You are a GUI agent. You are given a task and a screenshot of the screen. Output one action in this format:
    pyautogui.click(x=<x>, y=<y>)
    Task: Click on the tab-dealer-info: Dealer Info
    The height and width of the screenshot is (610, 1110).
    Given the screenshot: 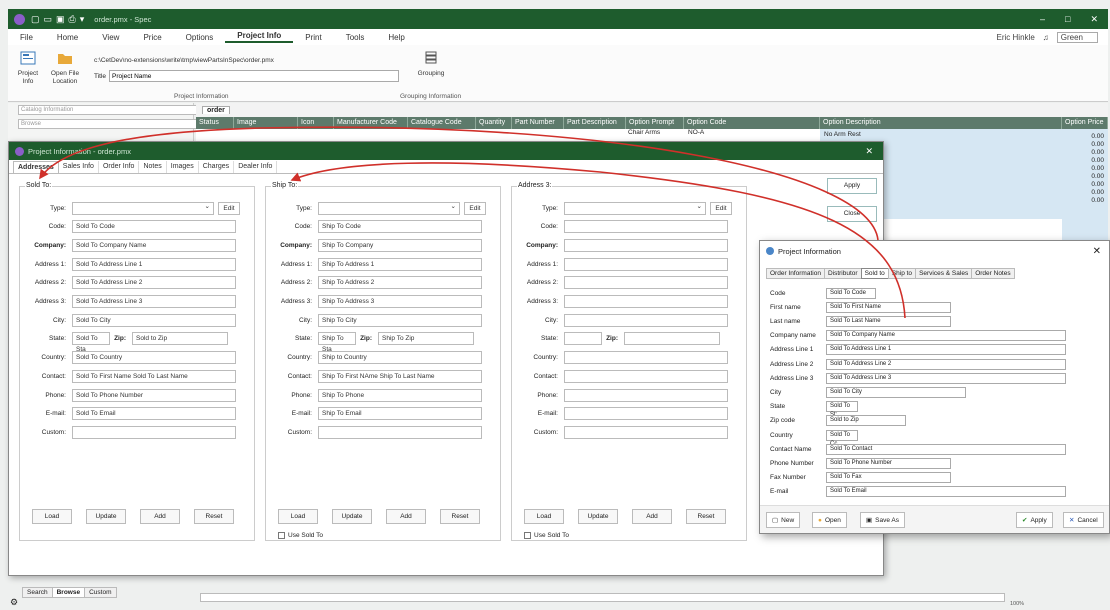 What is the action you would take?
    pyautogui.click(x=256, y=167)
    